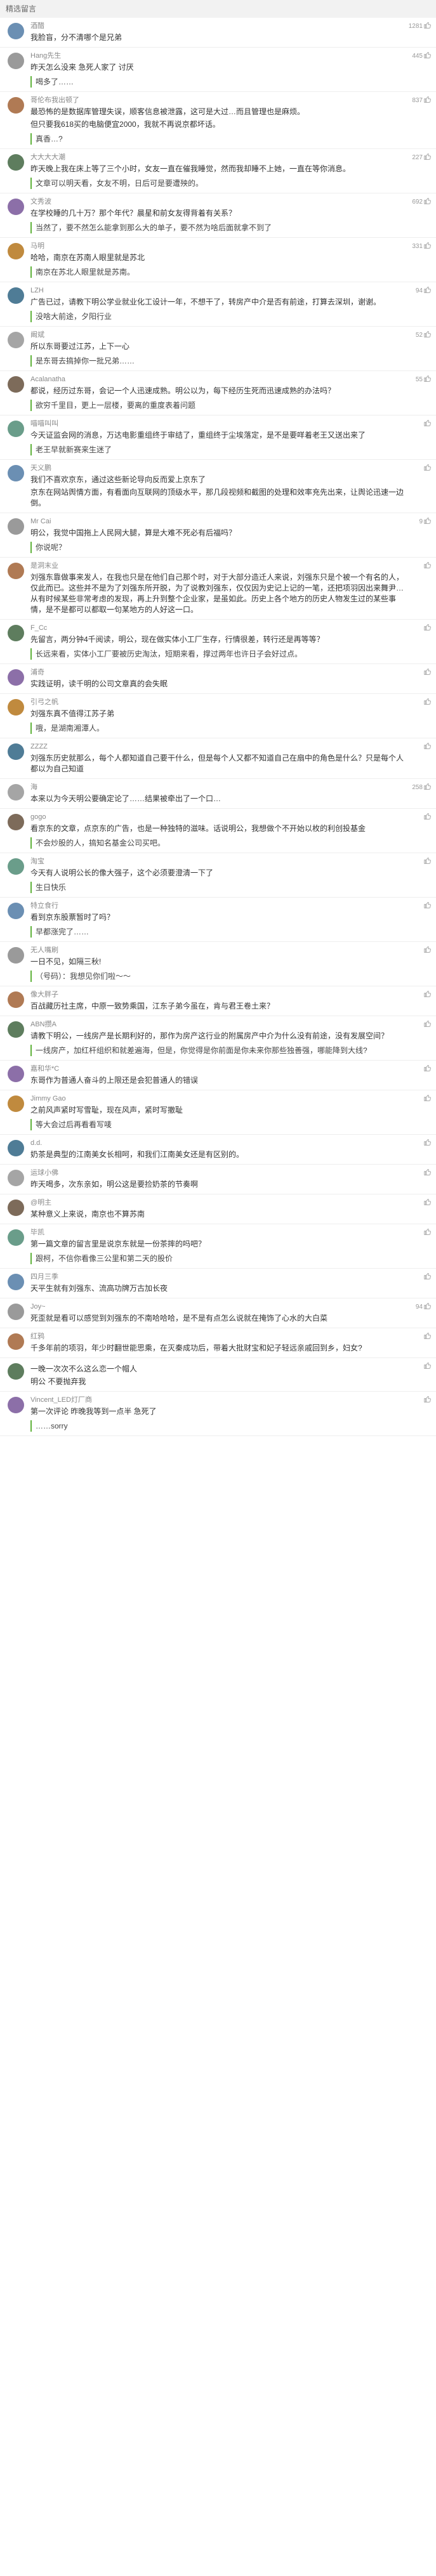 This screenshot has width=436, height=2576. What do you see at coordinates (421, 247) in the screenshot?
I see `like-button: 331` at bounding box center [421, 247].